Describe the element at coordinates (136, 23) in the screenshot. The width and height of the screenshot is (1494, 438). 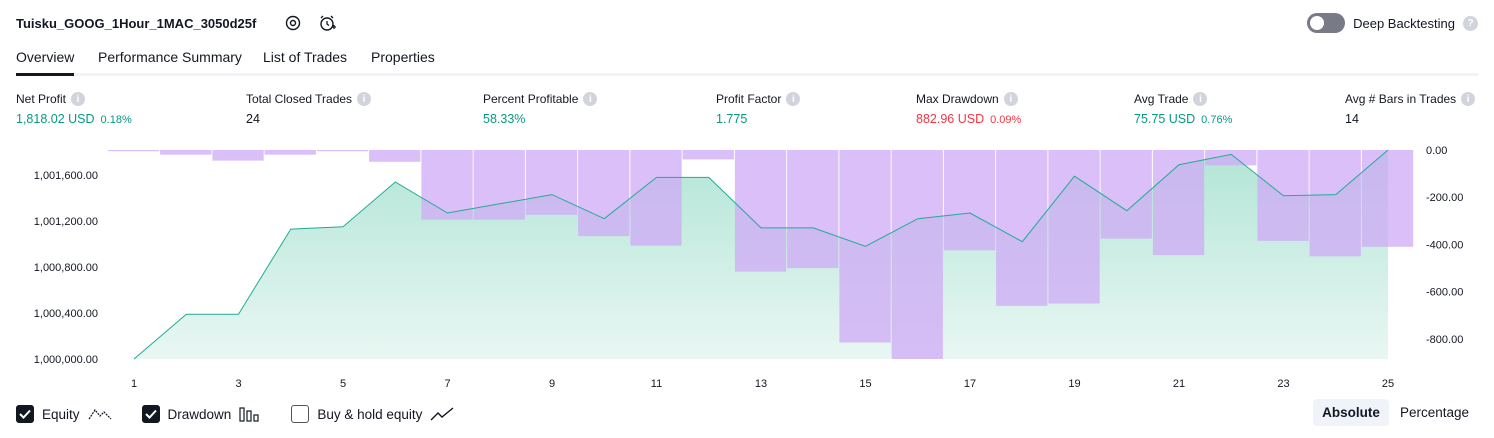
I see `strategy-name: Tuisku_GOOG_1Hour_1MAC_3050d25f` at that location.